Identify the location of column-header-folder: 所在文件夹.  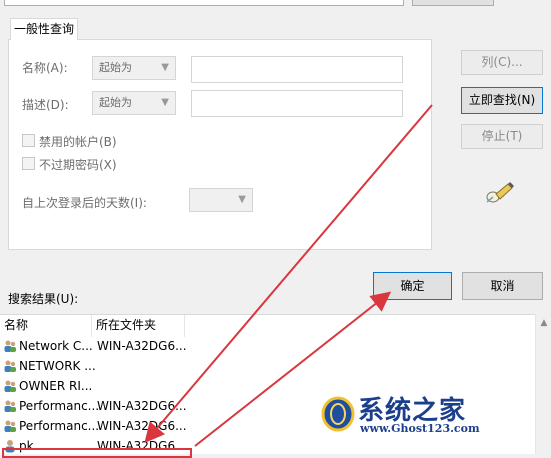
(138, 326).